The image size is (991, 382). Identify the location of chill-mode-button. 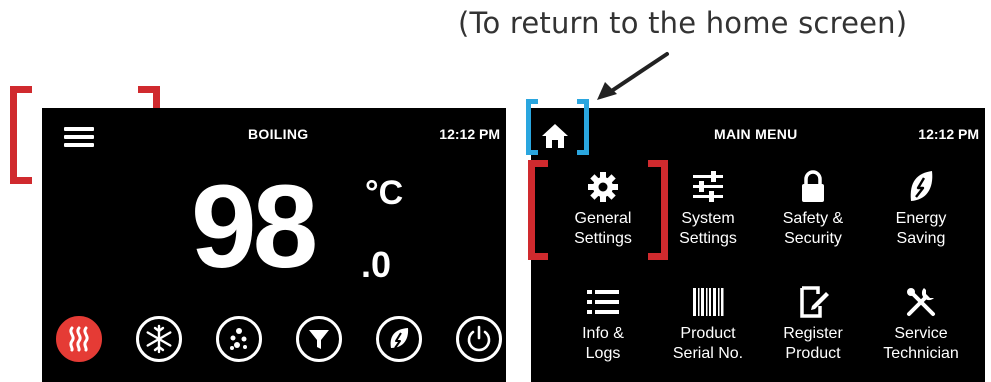
(159, 339).